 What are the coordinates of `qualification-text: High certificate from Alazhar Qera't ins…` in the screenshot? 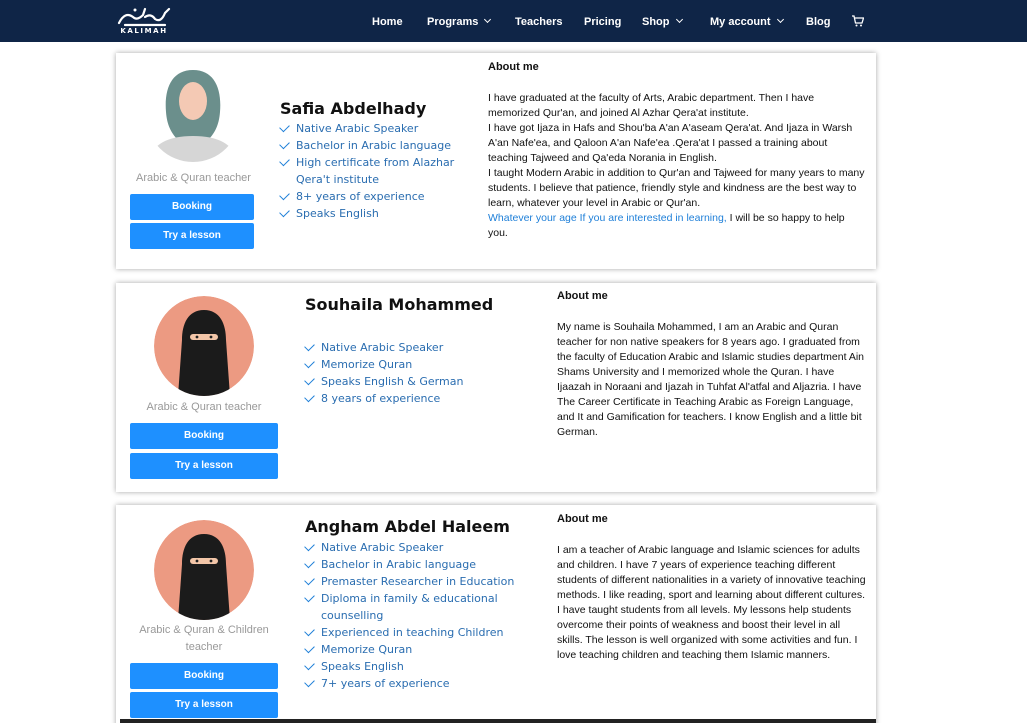 It's located at (375, 171).